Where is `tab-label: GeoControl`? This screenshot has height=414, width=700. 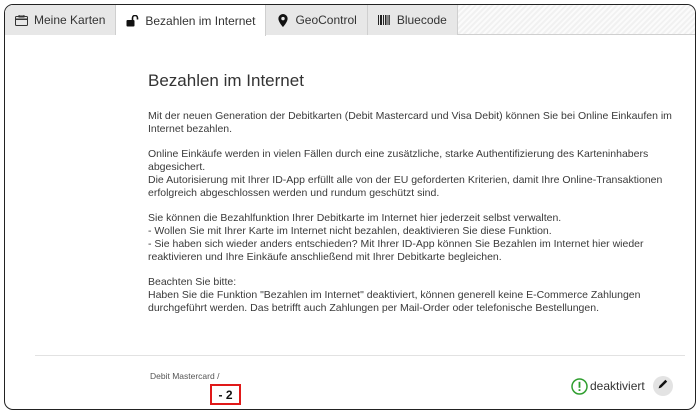 tab-label: GeoControl is located at coordinates (326, 20).